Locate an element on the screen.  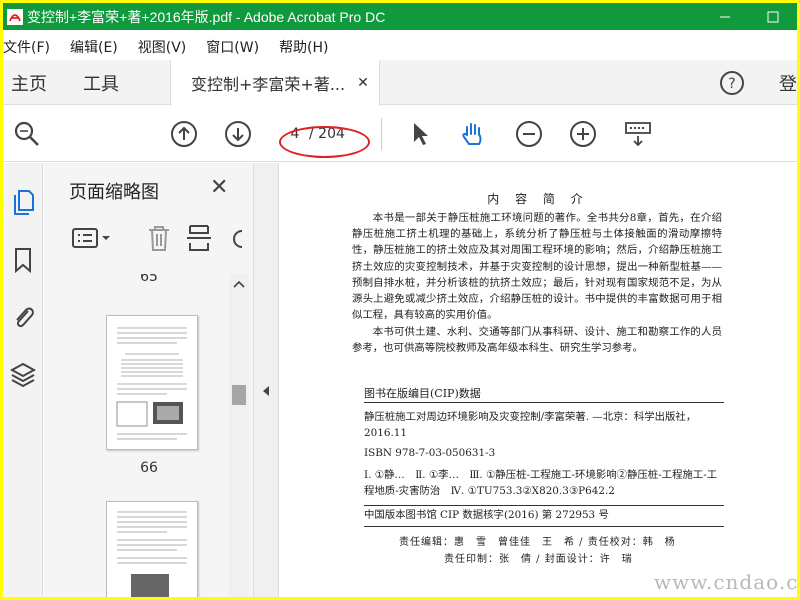
options-menu-icon is located at coordinates (91, 238).